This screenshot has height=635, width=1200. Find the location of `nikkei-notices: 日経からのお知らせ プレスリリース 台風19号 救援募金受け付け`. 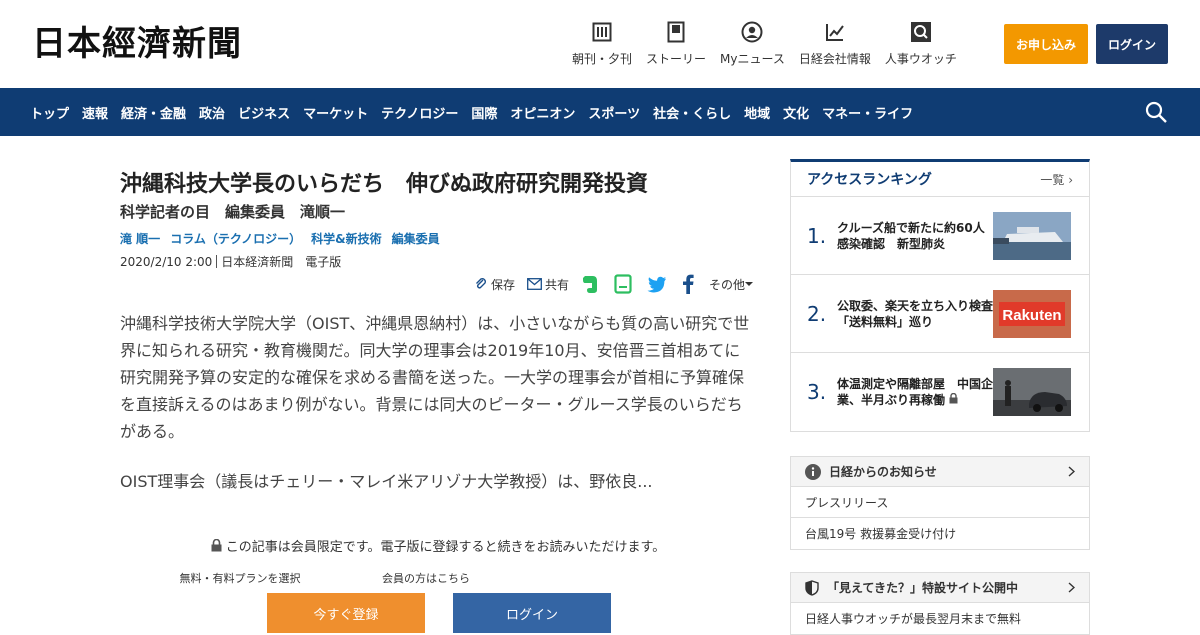

nikkei-notices: 日経からのお知らせ プレスリリース 台風19号 救援募金受け付け is located at coordinates (940, 503).